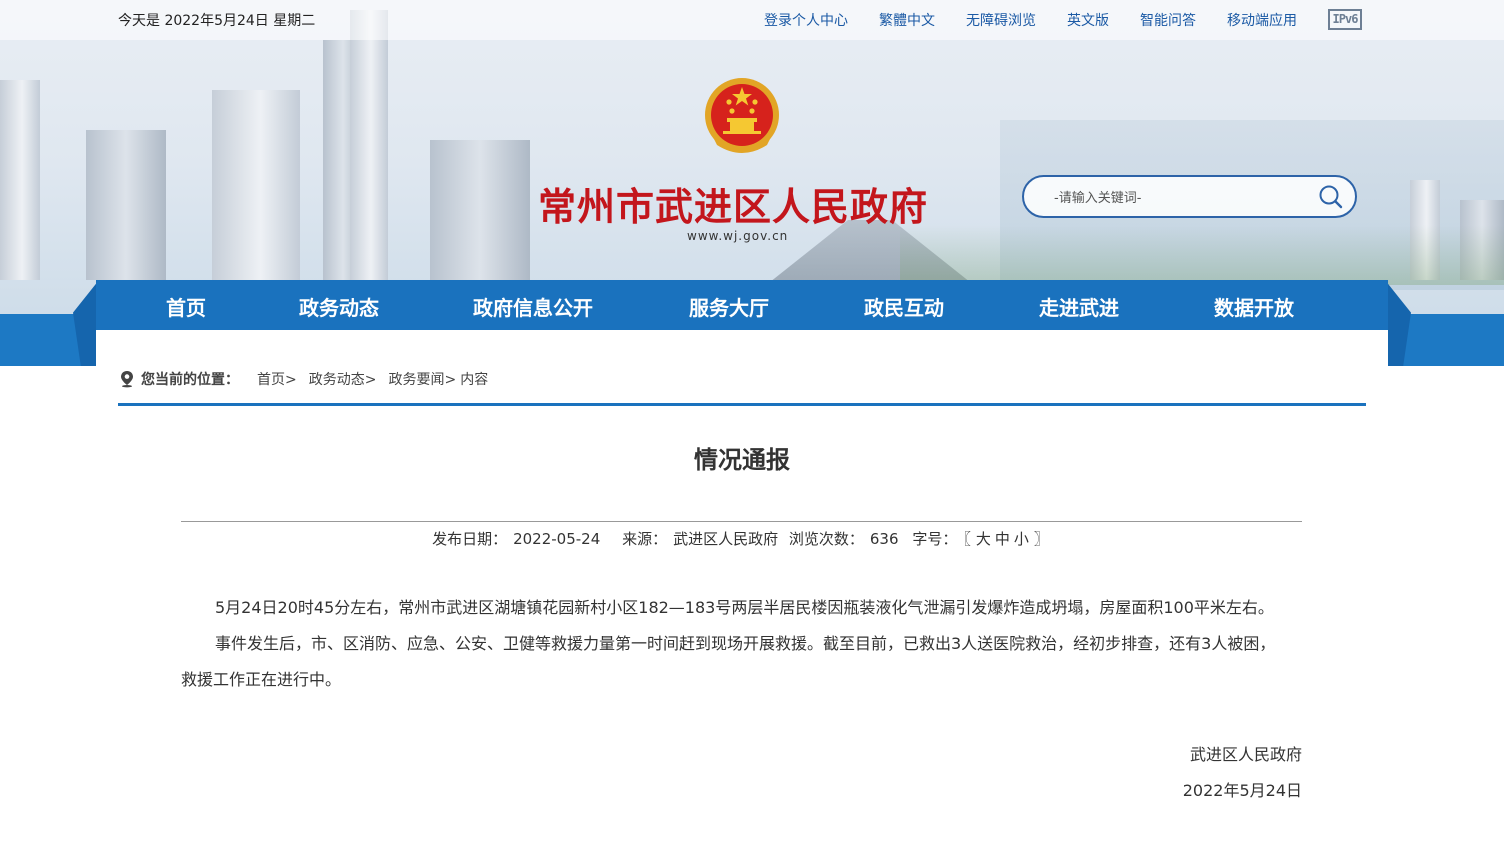  Describe the element at coordinates (1001, 20) in the screenshot. I see `link-accessibility: 无障碍浏览` at that location.